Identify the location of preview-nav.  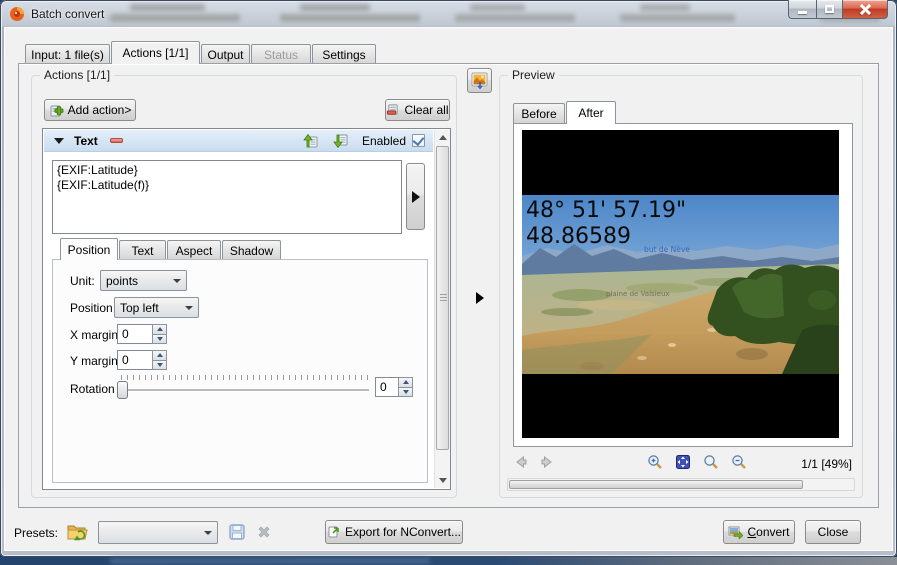
(534, 462).